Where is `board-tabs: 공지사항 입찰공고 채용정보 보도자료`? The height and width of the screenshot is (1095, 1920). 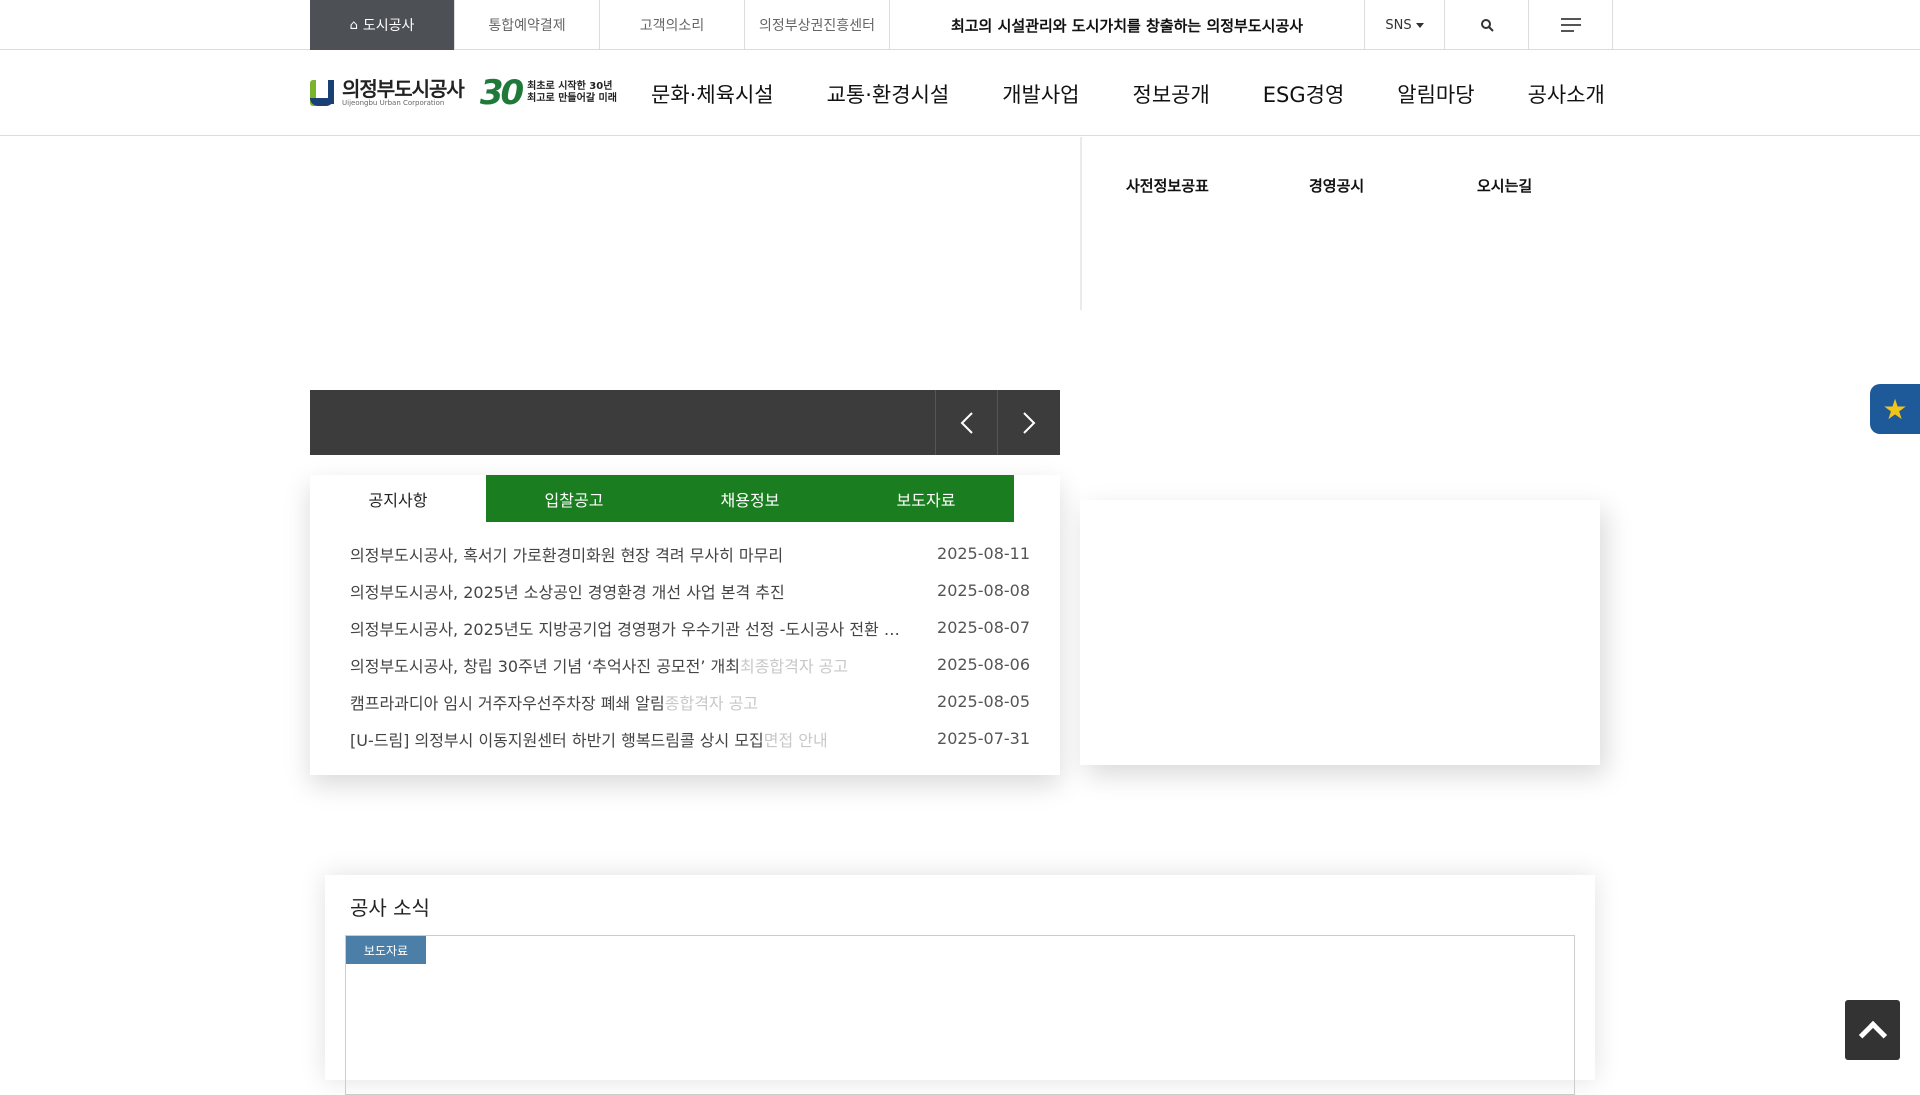 board-tabs: 공지사항 입찰공고 채용정보 보도자료 is located at coordinates (662, 498).